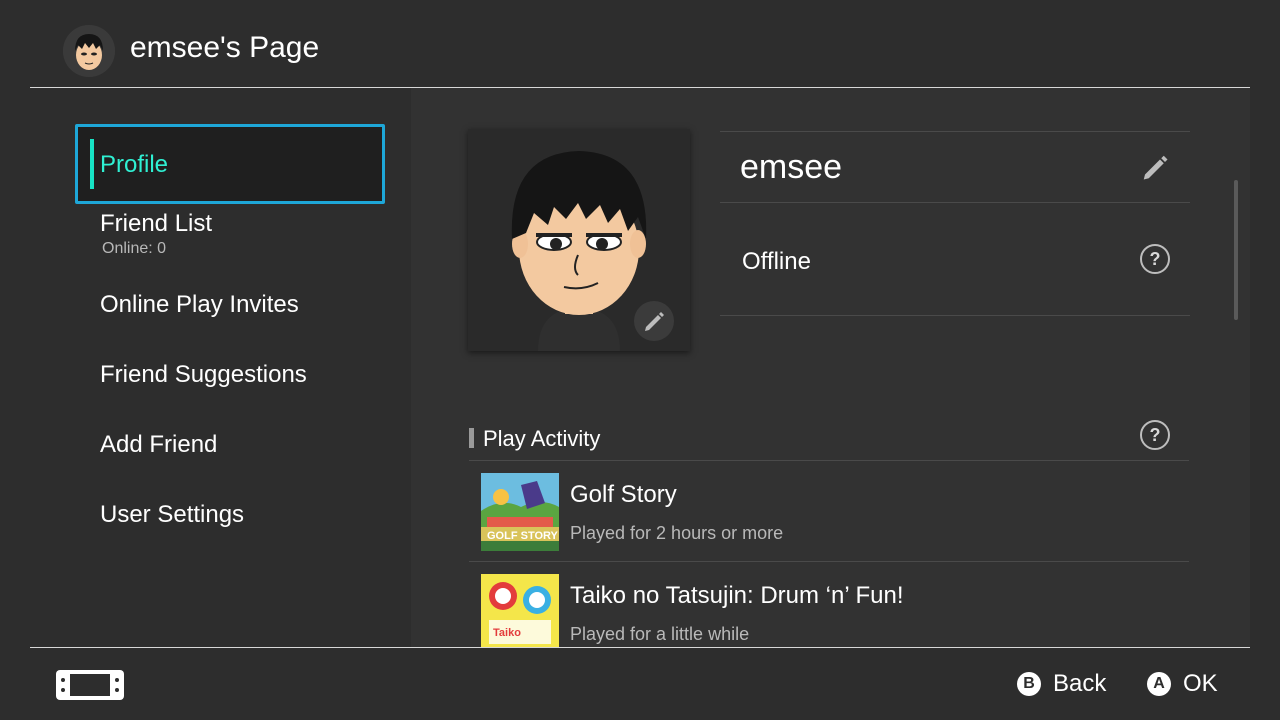  Describe the element at coordinates (134, 164) in the screenshot. I see `sidebar-item-label: Profile` at that location.